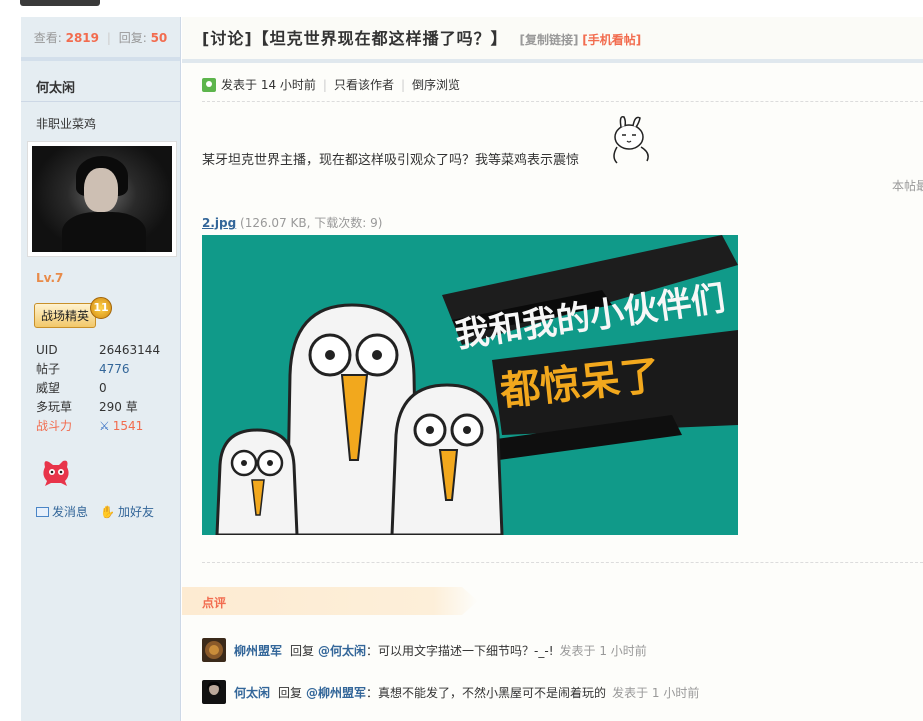 The height and width of the screenshot is (721, 923). Describe the element at coordinates (355, 38) in the screenshot. I see `post-title: [讨论]【坦克世界现在都这样播了吗？】` at that location.